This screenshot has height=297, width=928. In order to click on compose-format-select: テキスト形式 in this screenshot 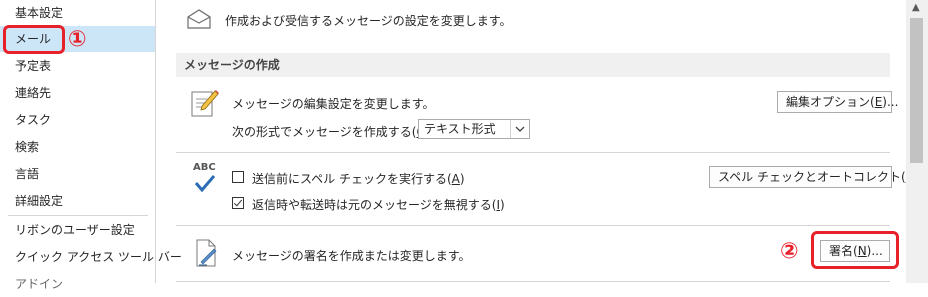, I will do `click(474, 129)`.